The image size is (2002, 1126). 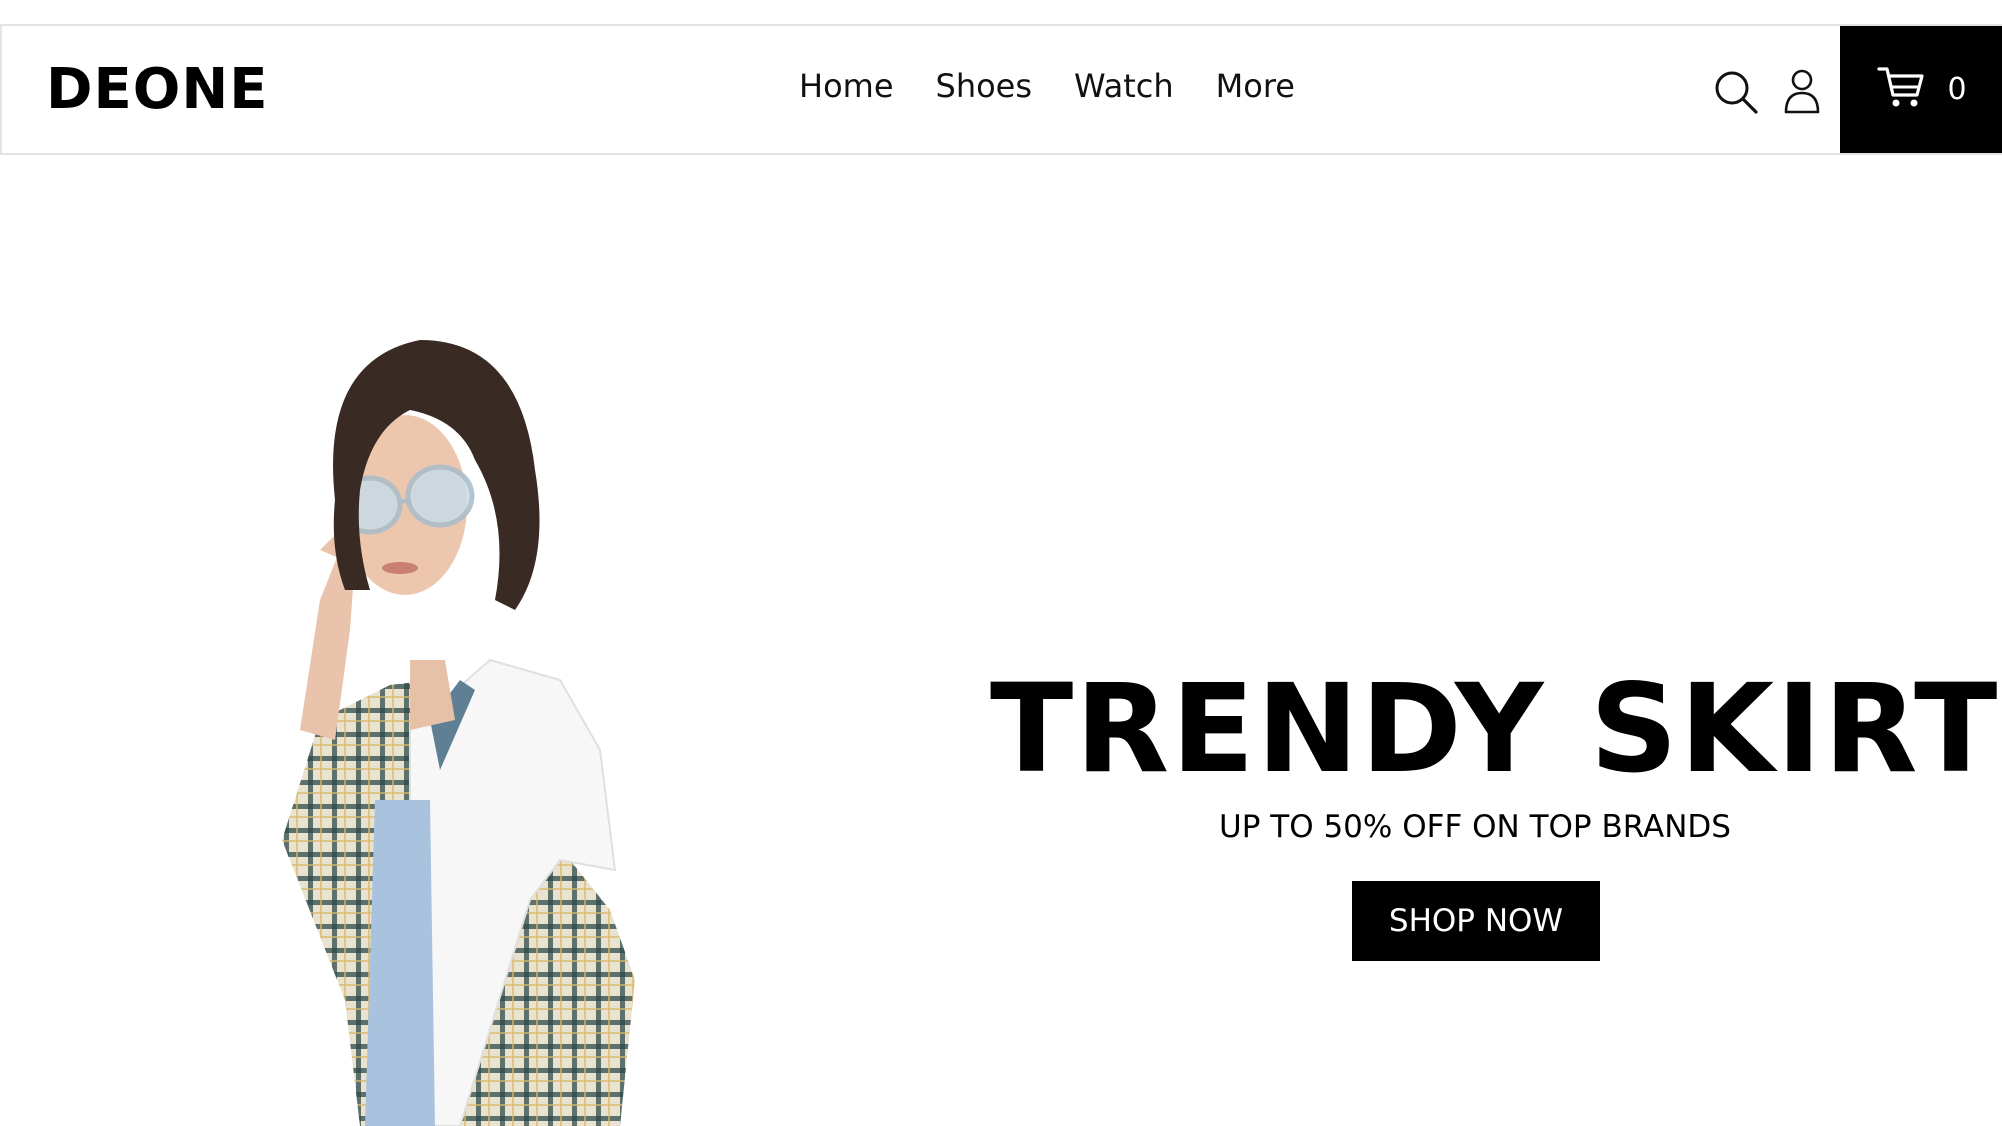 What do you see at coordinates (1047, 86) in the screenshot?
I see `main-nav: Home Shoes Watch More` at bounding box center [1047, 86].